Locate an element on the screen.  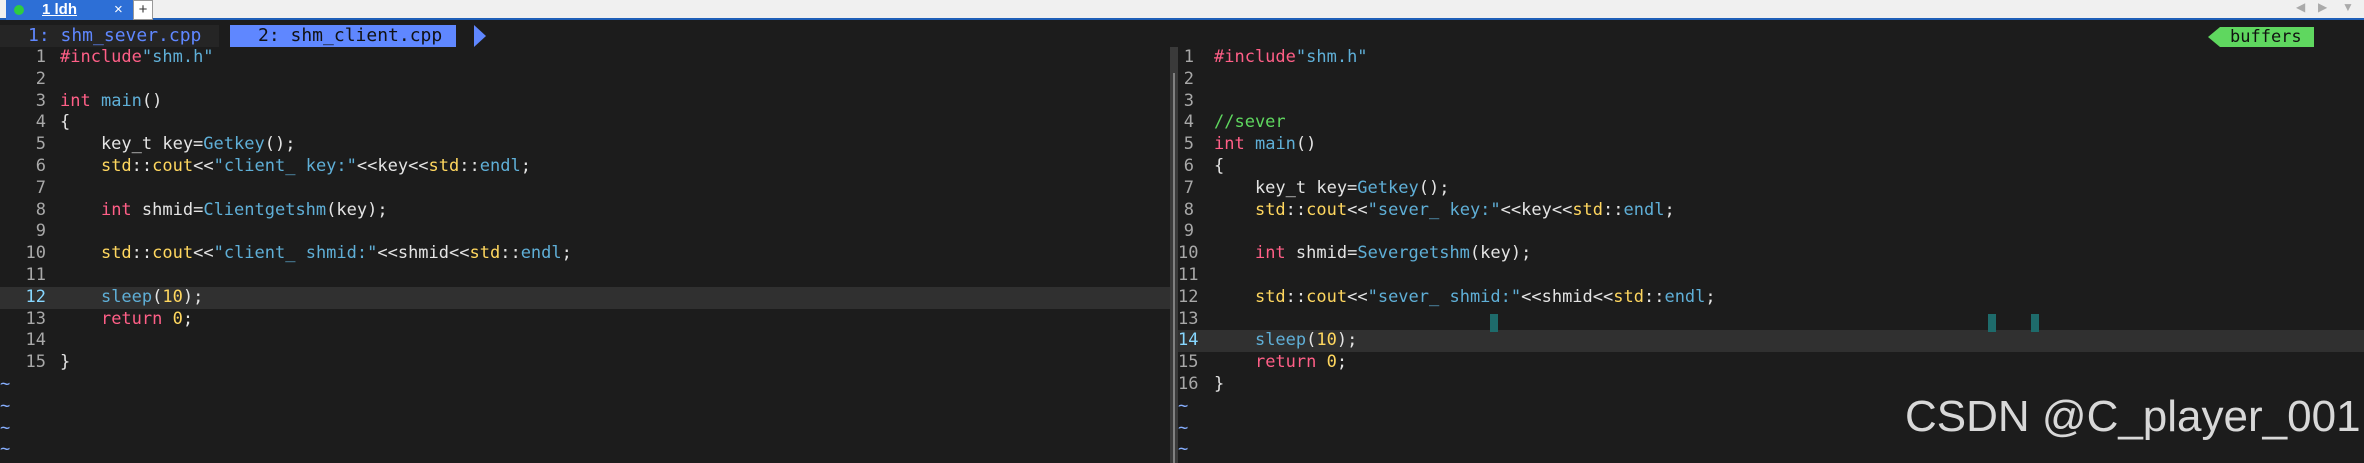
code-line: 5 int main() is located at coordinates (1771, 145).